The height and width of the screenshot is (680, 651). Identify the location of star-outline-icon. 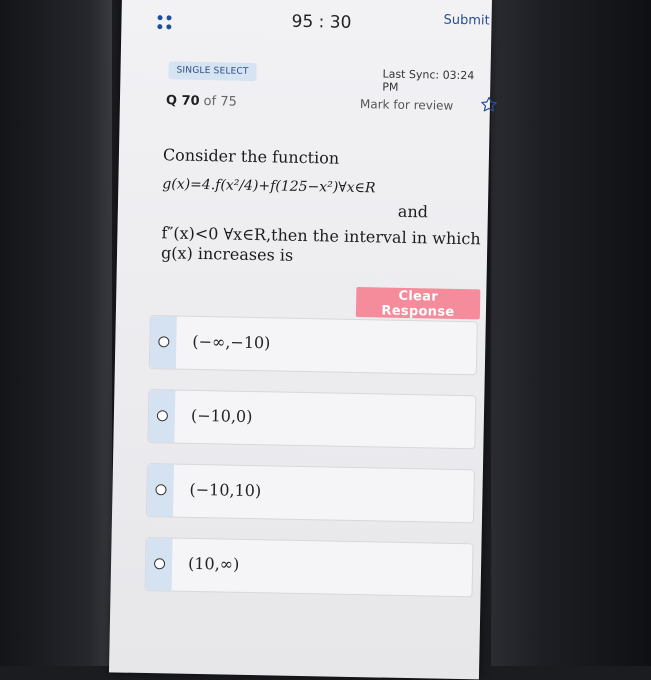
(489, 104).